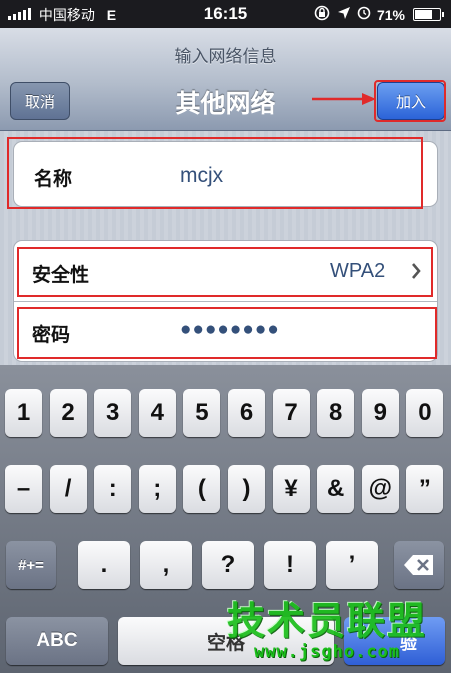 This screenshot has width=451, height=673. I want to click on backspace-key, so click(419, 565).